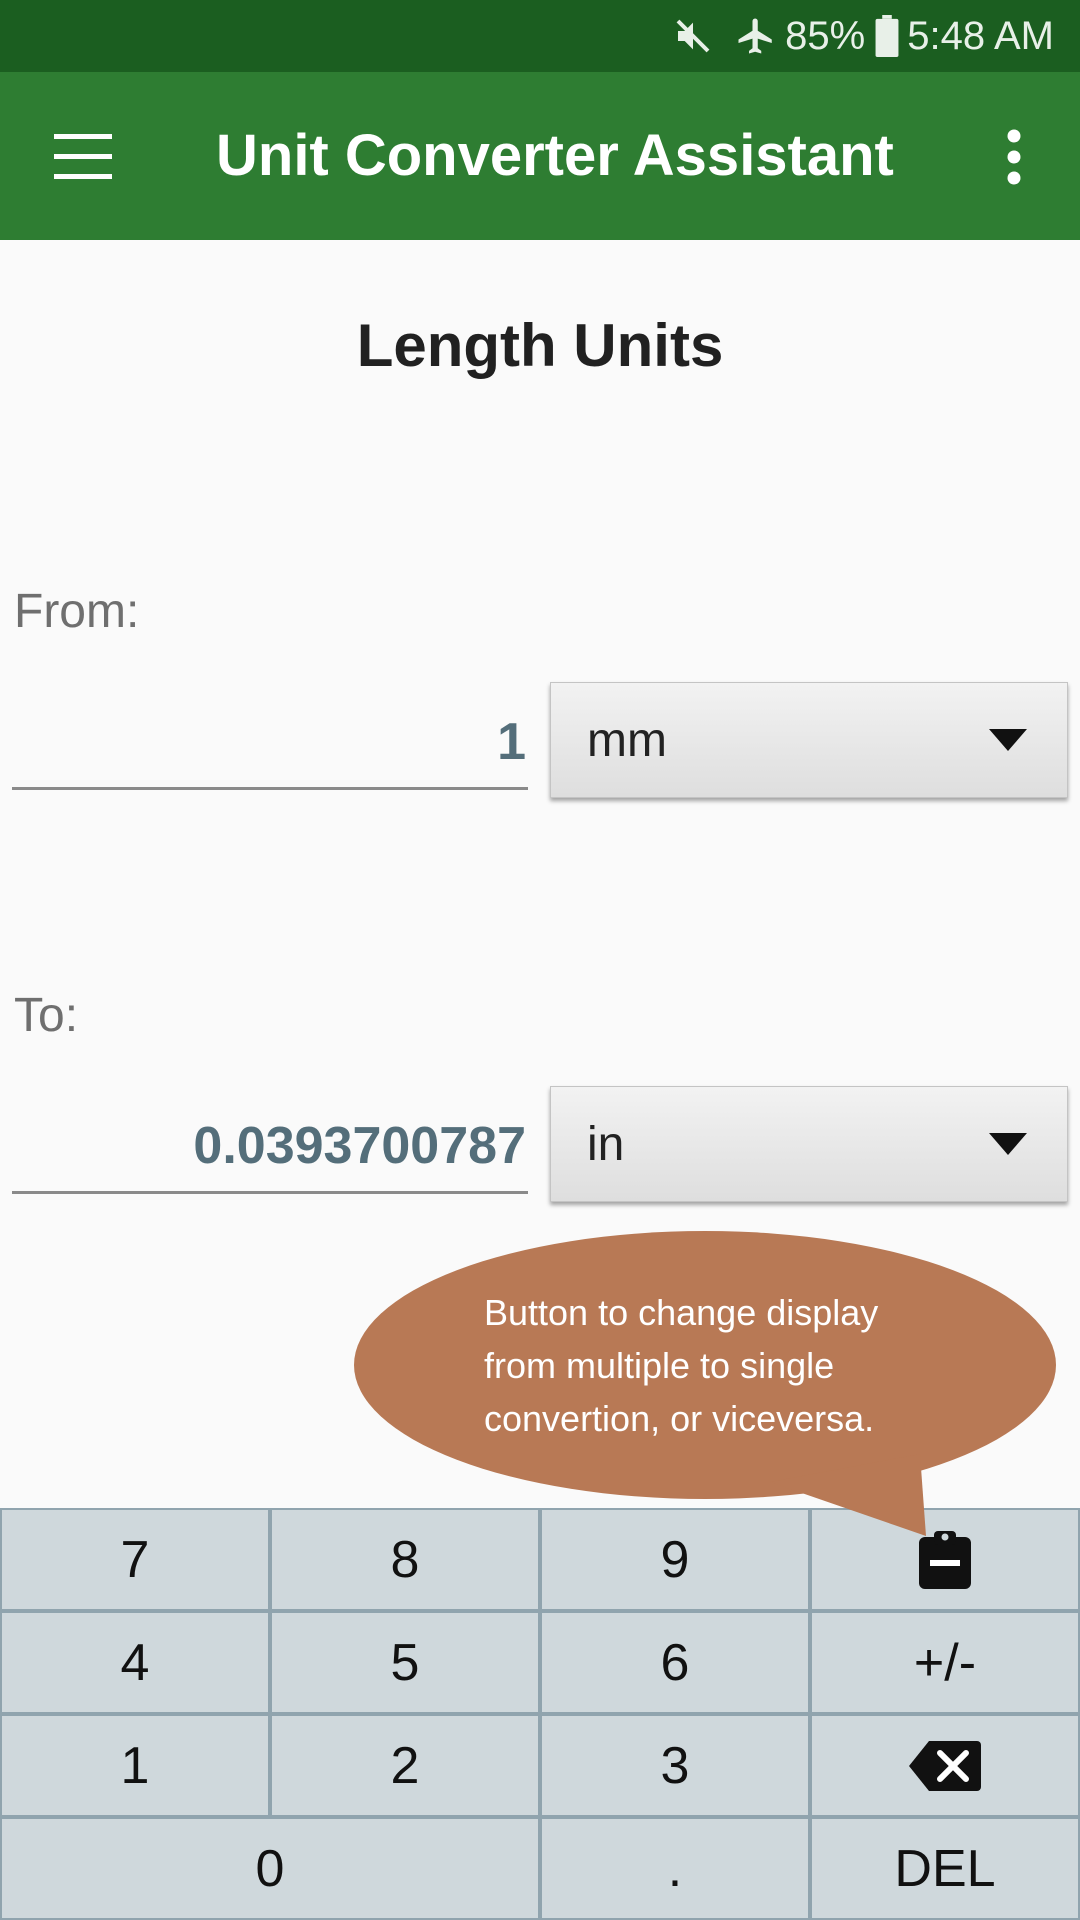 The height and width of the screenshot is (1920, 1080). I want to click on to-unit-value: in, so click(606, 1144).